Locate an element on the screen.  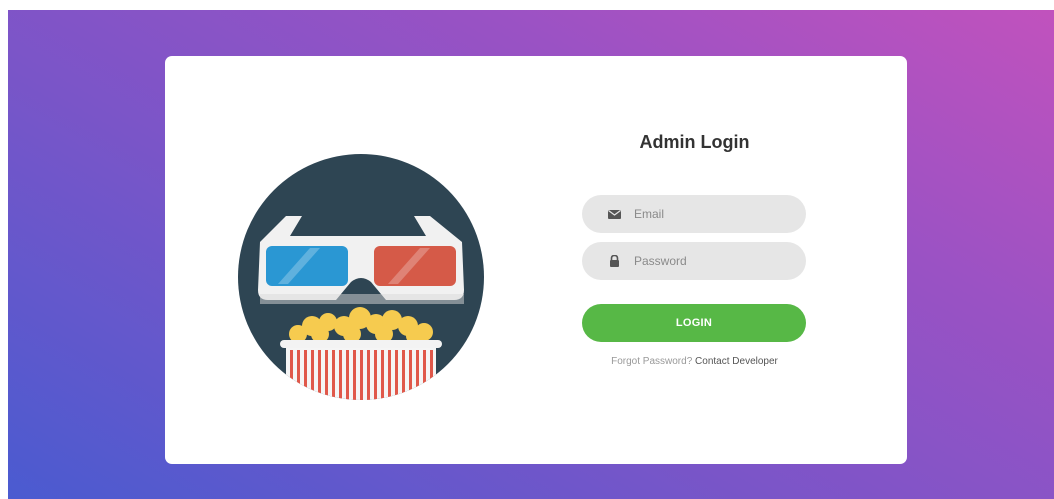
login-button: LOGIN is located at coordinates (694, 323).